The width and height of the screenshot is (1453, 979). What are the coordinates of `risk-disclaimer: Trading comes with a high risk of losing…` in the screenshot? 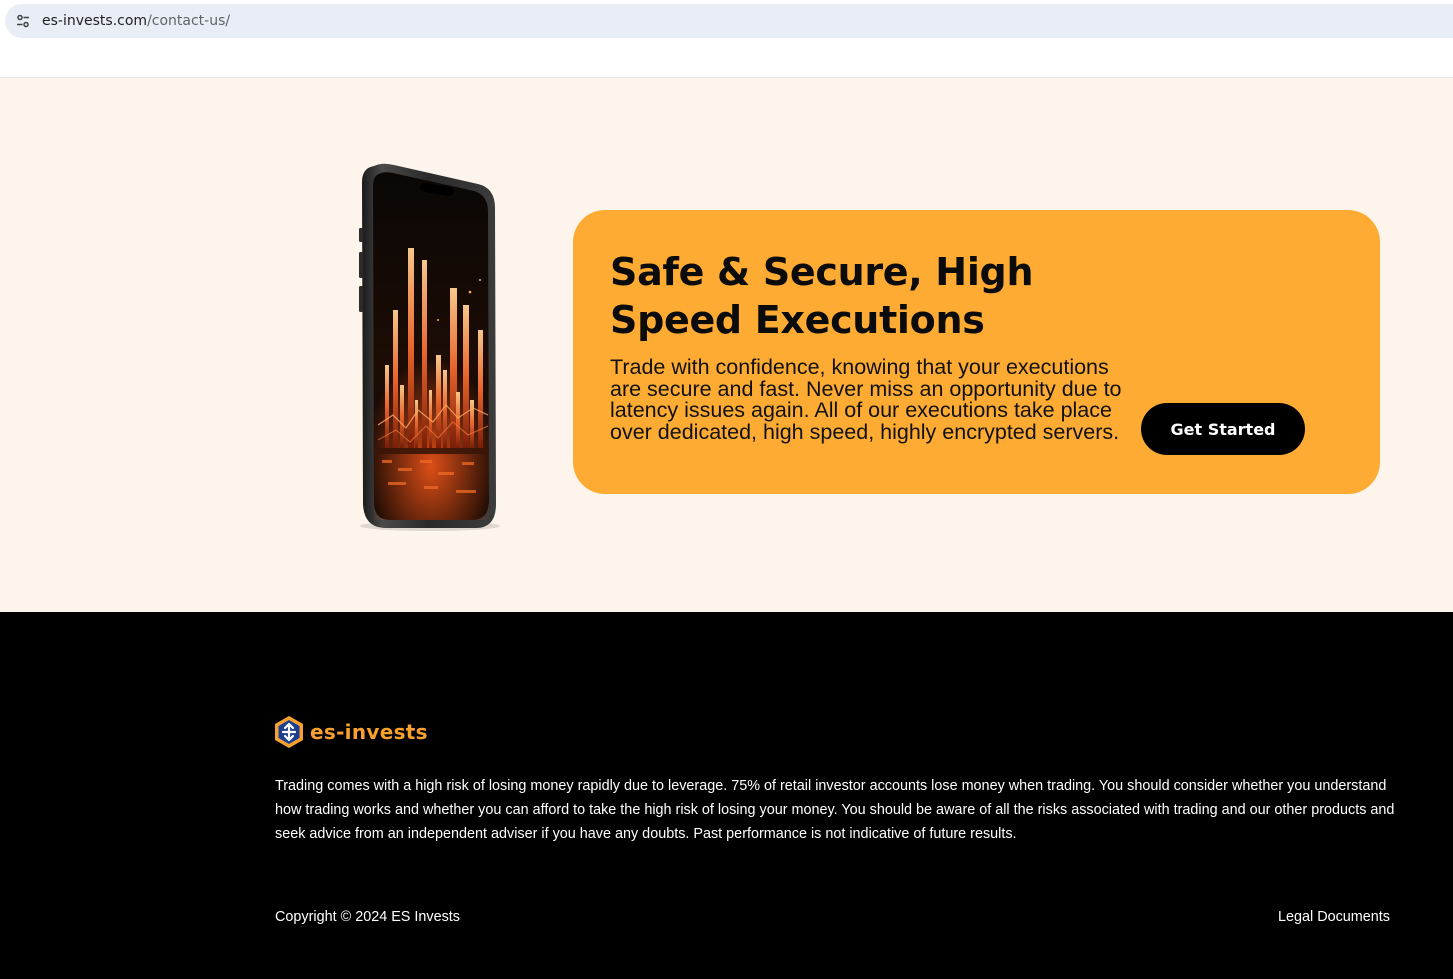 It's located at (835, 810).